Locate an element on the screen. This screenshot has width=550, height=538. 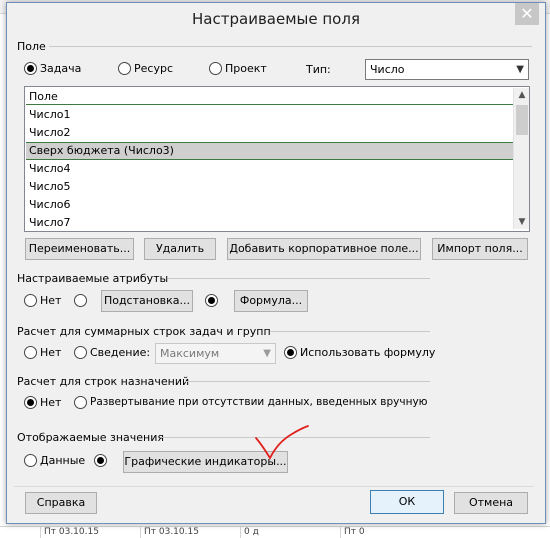
list-item: Число1 is located at coordinates (269, 115).